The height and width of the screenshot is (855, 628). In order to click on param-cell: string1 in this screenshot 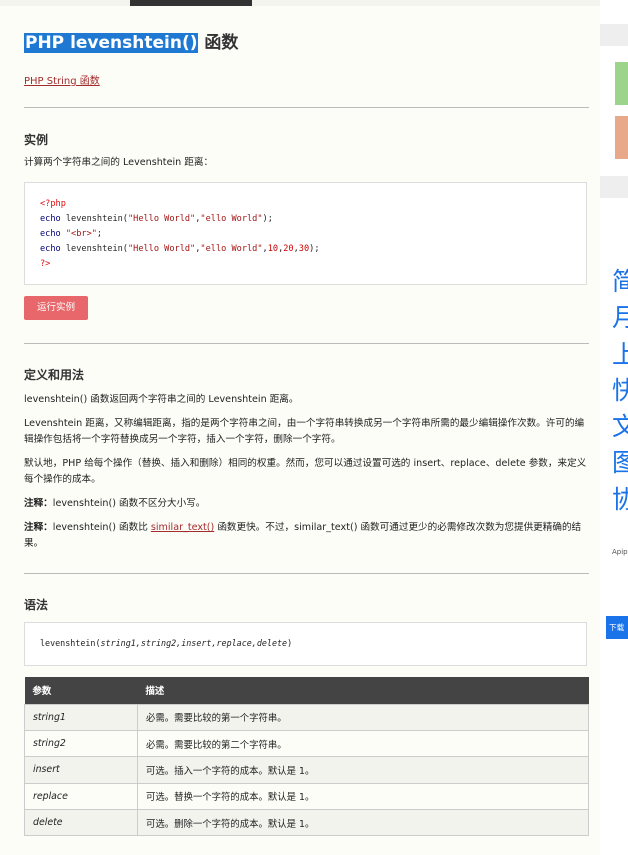, I will do `click(81, 717)`.